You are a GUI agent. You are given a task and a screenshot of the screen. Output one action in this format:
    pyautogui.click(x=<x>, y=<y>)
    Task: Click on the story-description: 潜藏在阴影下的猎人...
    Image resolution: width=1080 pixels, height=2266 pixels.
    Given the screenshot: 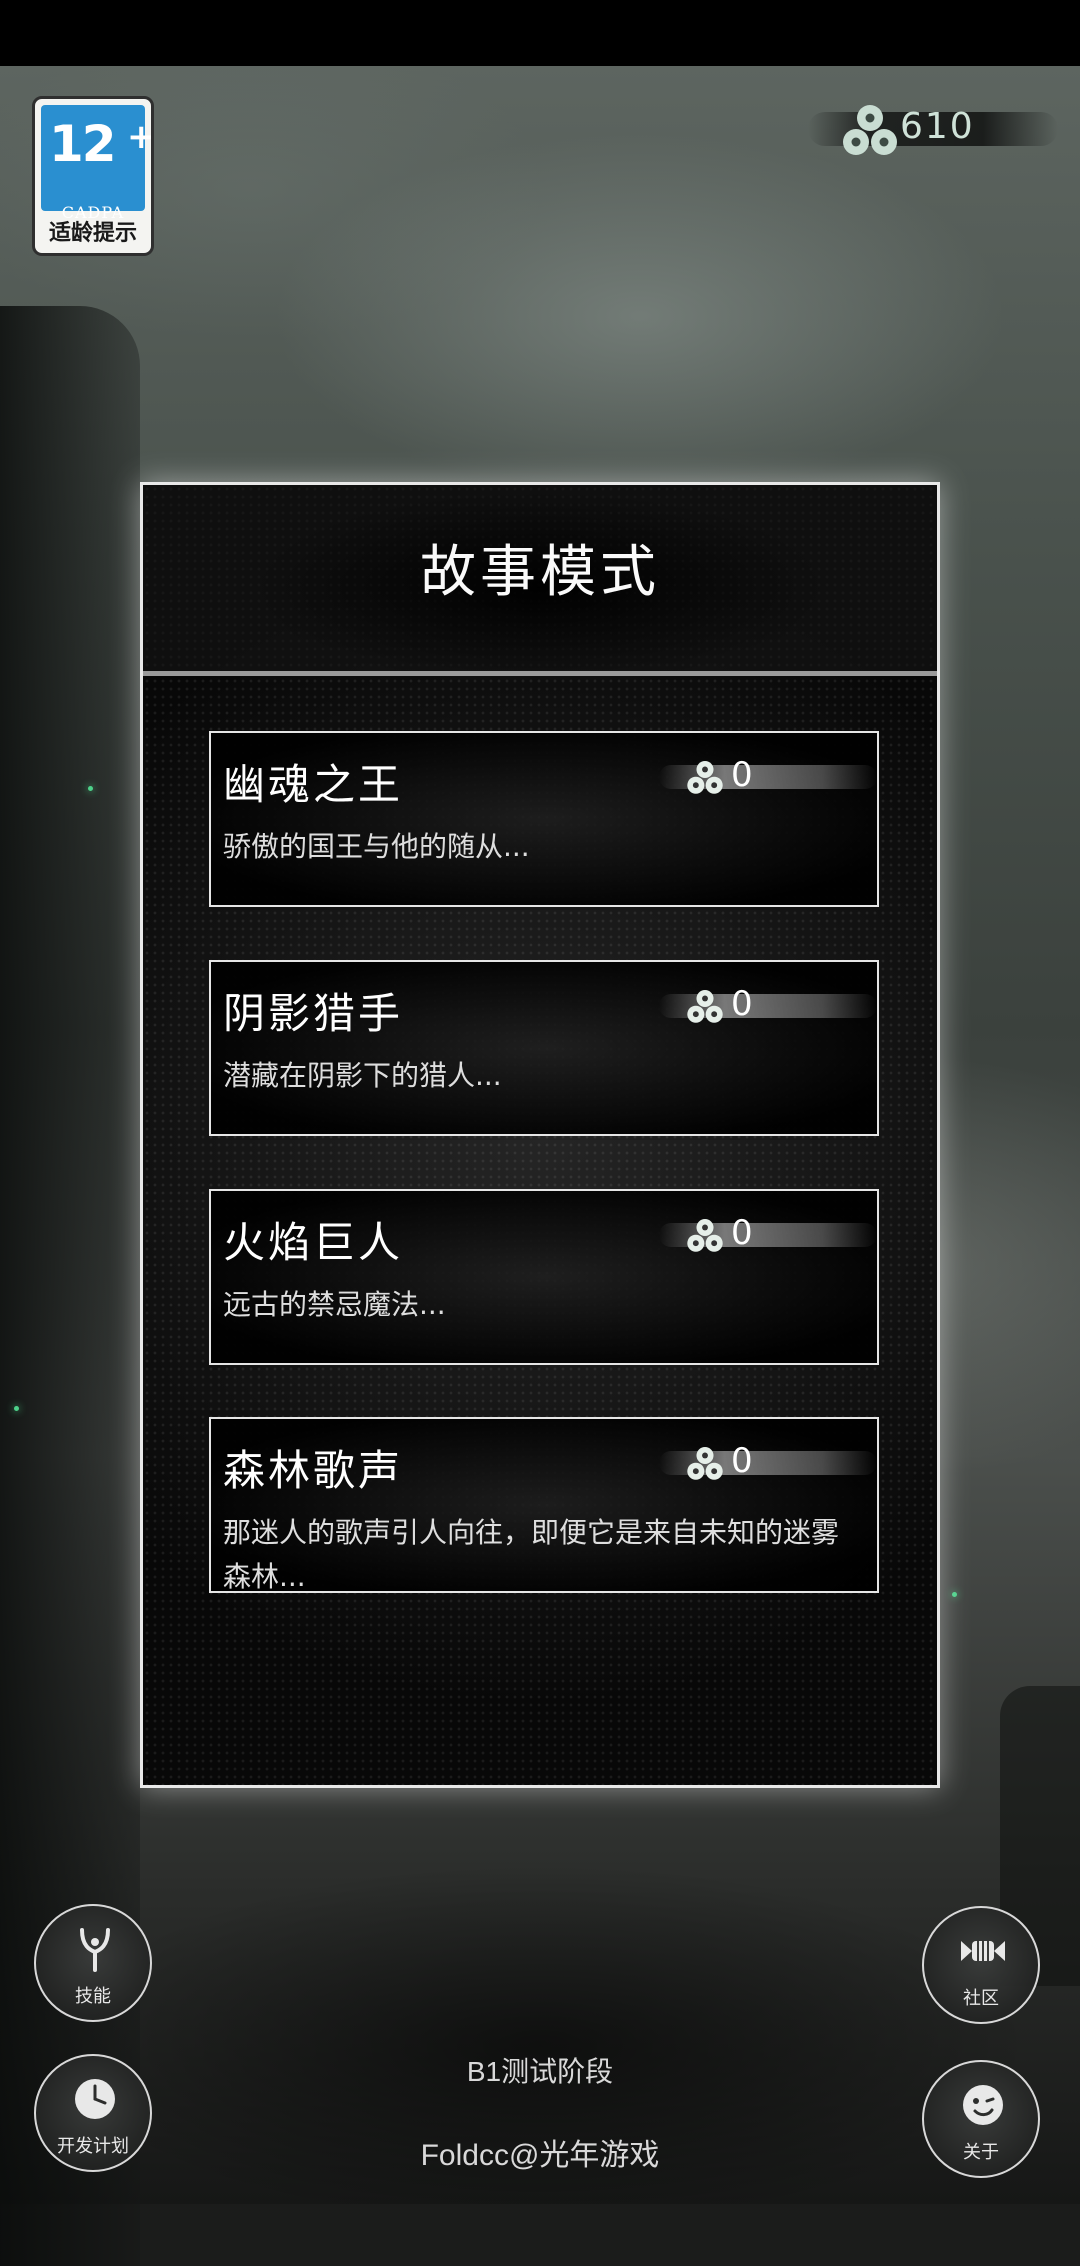 What is the action you would take?
    pyautogui.click(x=362, y=1075)
    